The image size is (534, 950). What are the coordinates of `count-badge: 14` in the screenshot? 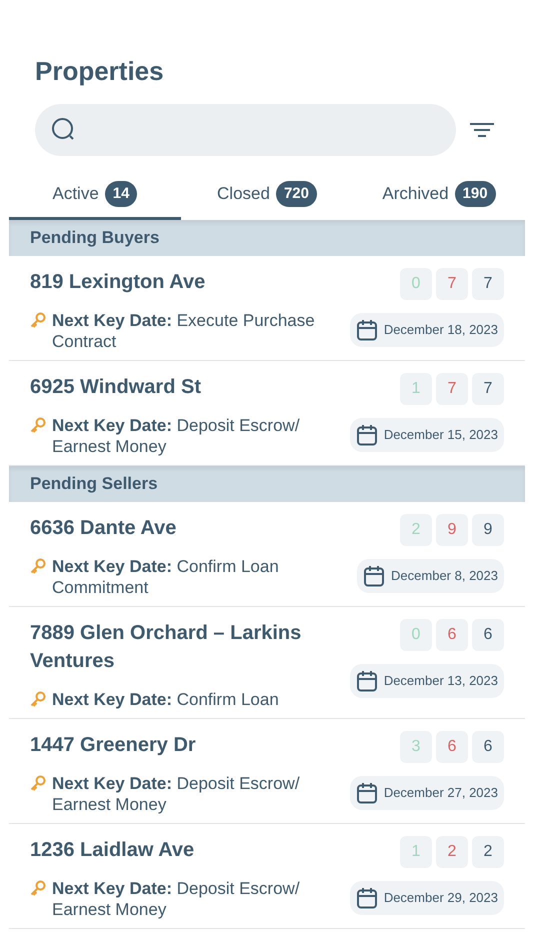 It's located at (121, 193).